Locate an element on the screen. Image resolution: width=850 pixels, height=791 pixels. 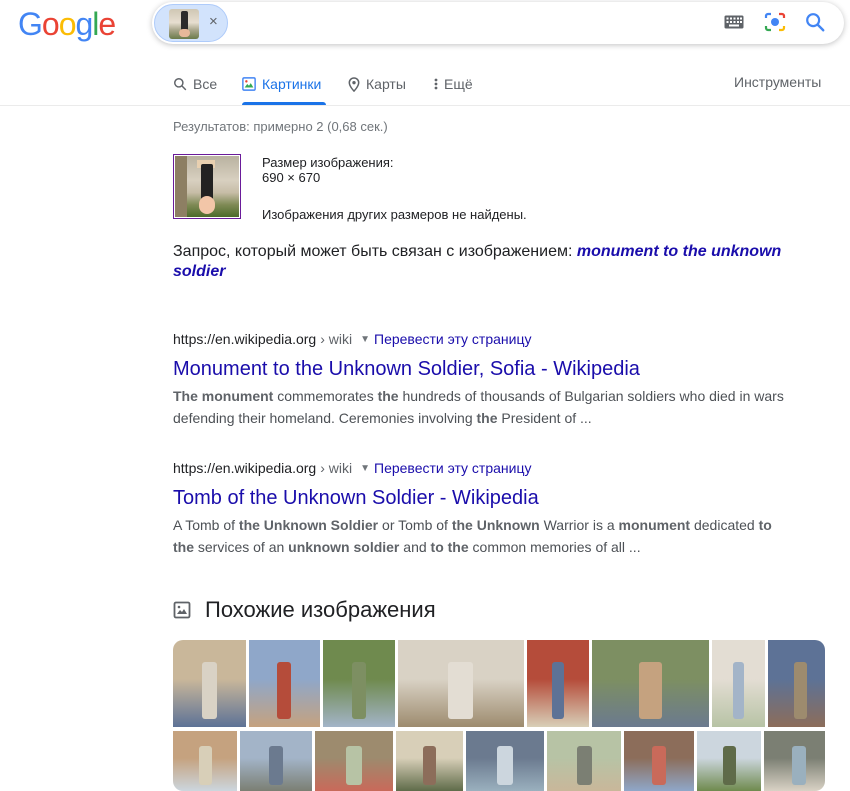
image-query-chip: × is located at coordinates (191, 23).